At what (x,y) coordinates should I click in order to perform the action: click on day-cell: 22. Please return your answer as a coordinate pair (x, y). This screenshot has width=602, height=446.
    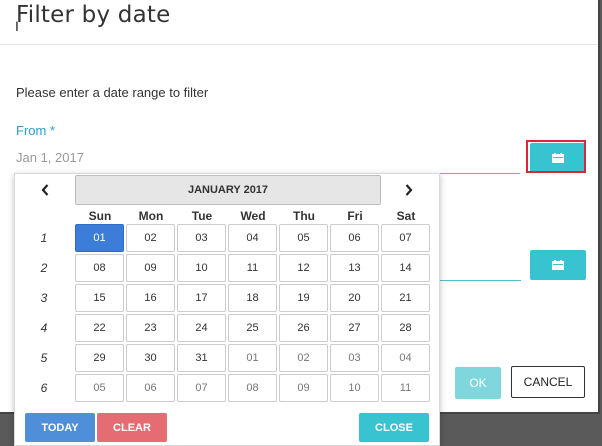
    Looking at the image, I should click on (99, 328).